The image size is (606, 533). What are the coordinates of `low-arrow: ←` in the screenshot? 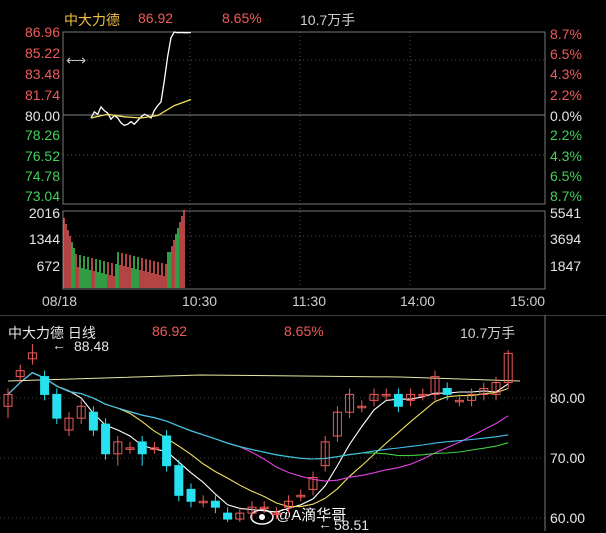 It's located at (325, 523).